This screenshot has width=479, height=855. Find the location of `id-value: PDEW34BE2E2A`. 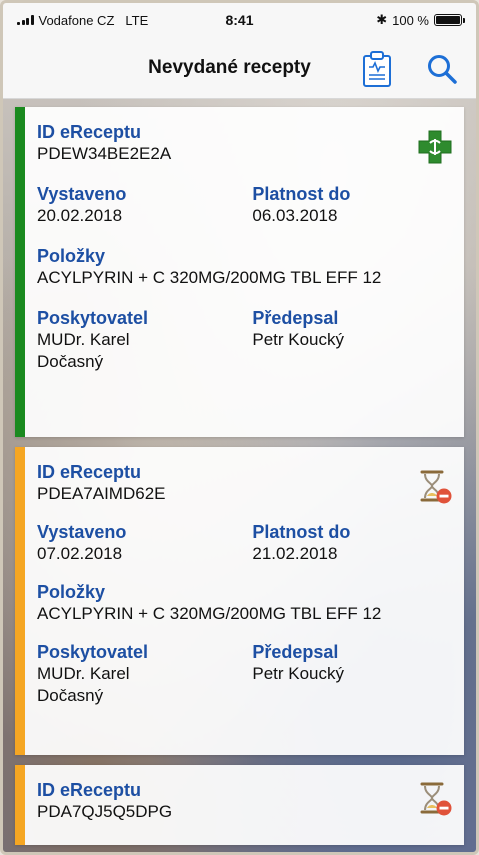

id-value: PDEW34BE2E2A is located at coordinates (104, 153).